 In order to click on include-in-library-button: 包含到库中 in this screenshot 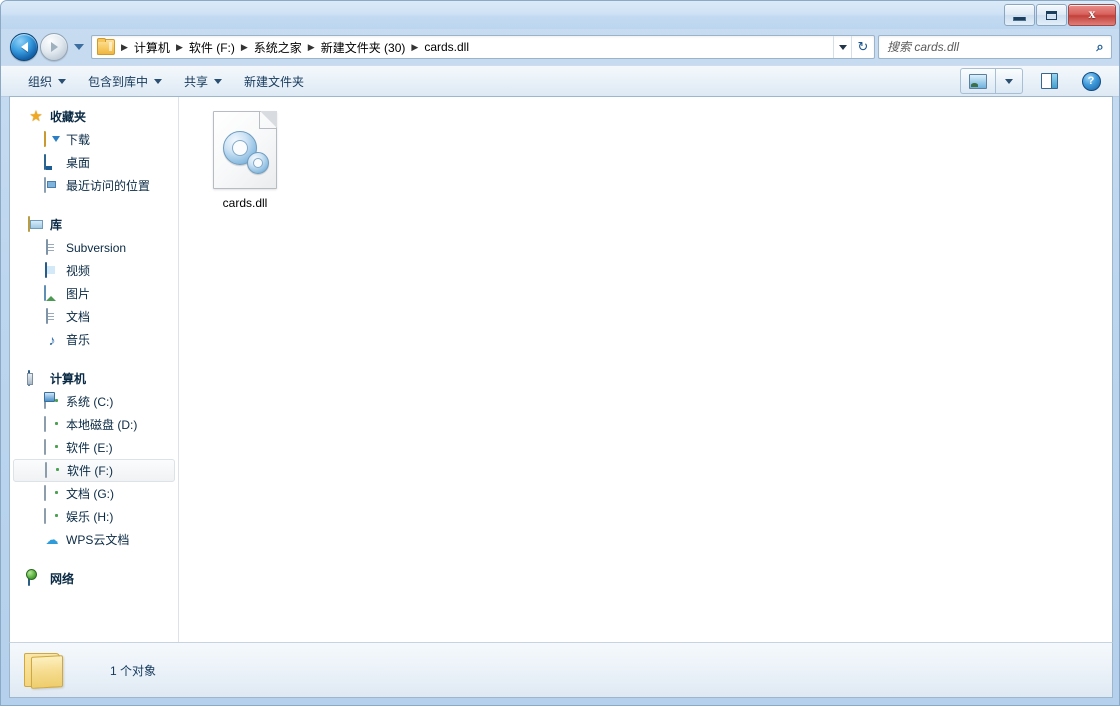, I will do `click(125, 81)`.